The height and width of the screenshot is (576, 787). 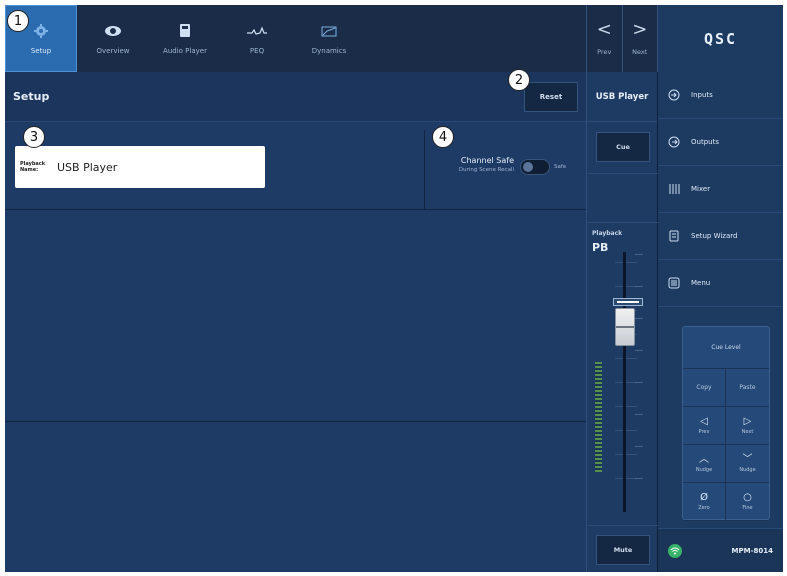 I want to click on inputs-icon, so click(x=674, y=95).